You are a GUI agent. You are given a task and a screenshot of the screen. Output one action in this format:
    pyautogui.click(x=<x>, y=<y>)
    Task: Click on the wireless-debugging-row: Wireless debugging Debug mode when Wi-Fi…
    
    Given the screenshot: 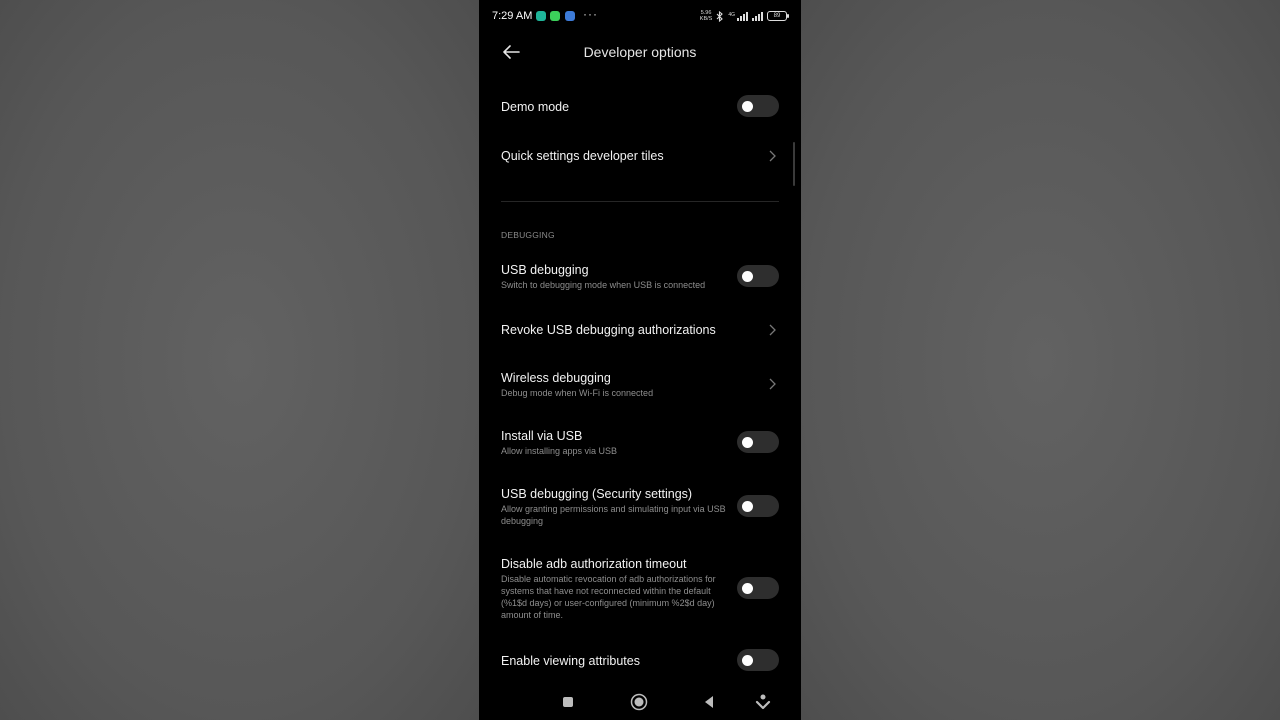 What is the action you would take?
    pyautogui.click(x=640, y=386)
    